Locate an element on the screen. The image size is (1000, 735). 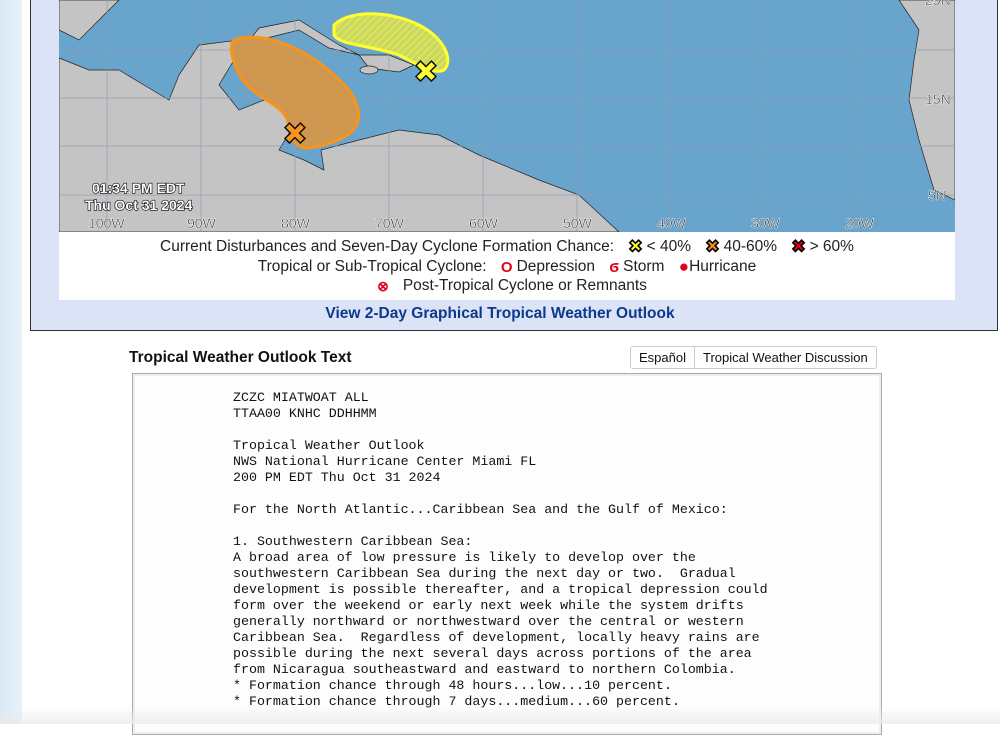
low-disturbance-marker: ✖ is located at coordinates (425, 72).